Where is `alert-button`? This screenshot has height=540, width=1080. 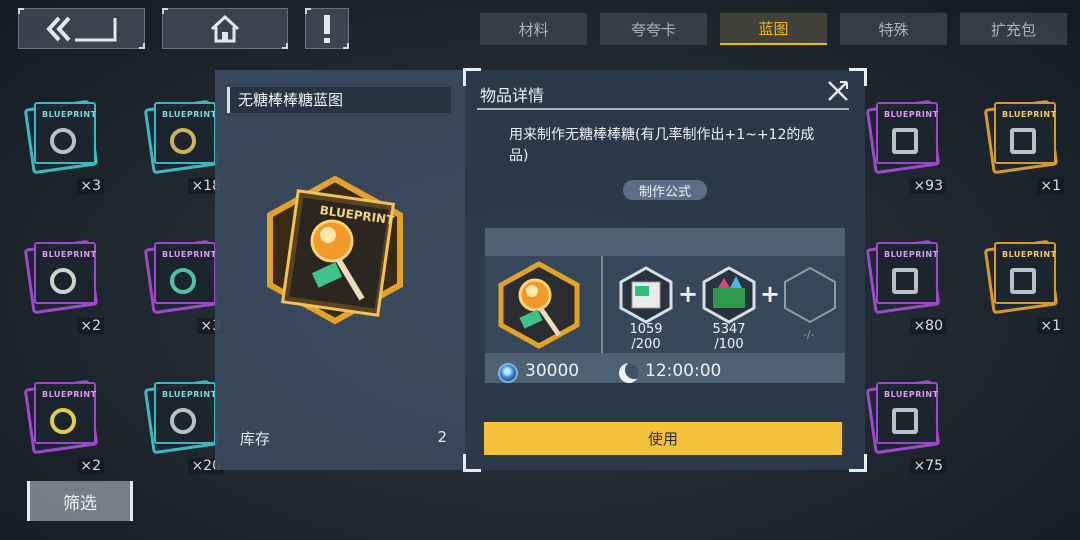 alert-button is located at coordinates (327, 28).